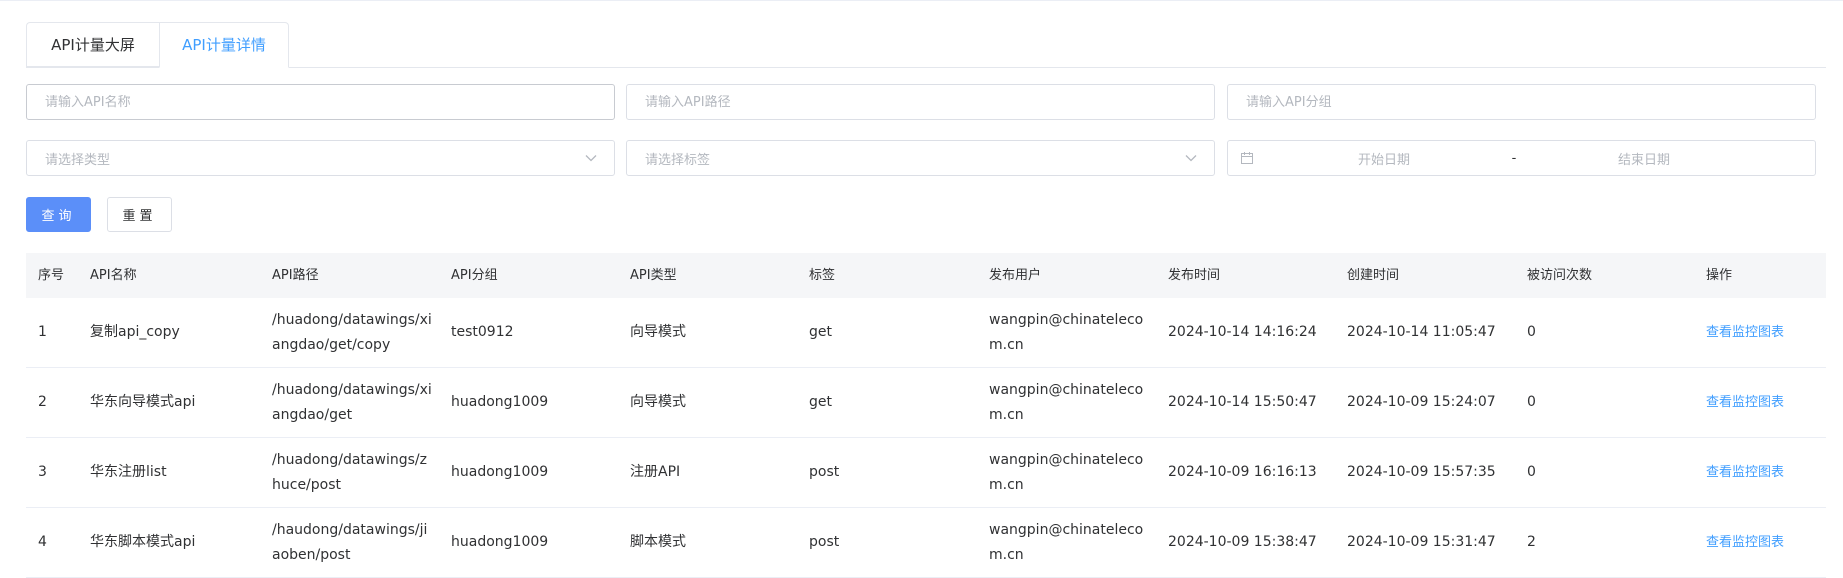 This screenshot has width=1843, height=578. I want to click on cell-publish-time: 2024-10-09 16:16:13, so click(1242, 472).